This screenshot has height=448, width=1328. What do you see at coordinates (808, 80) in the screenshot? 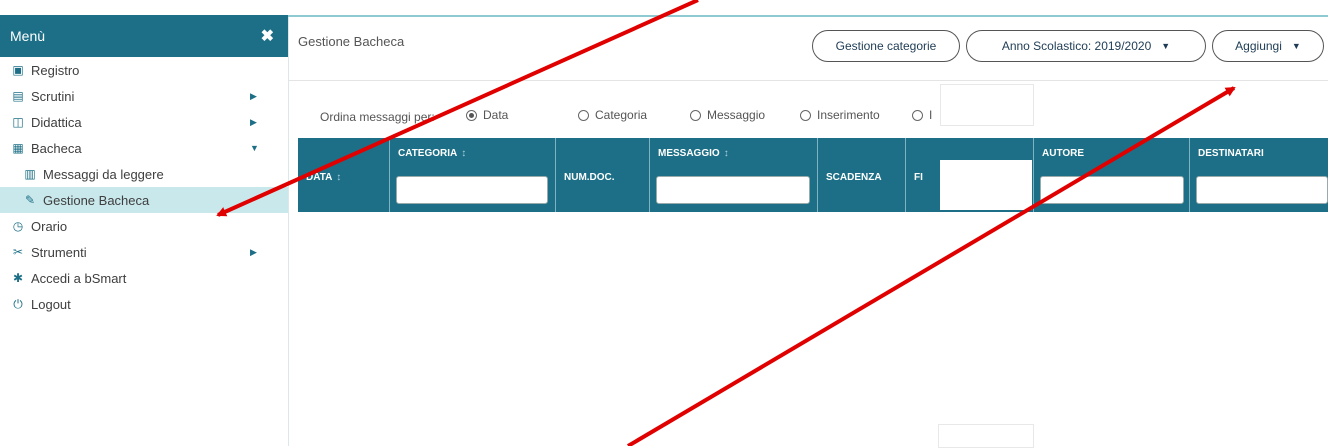
I see `header-divider` at bounding box center [808, 80].